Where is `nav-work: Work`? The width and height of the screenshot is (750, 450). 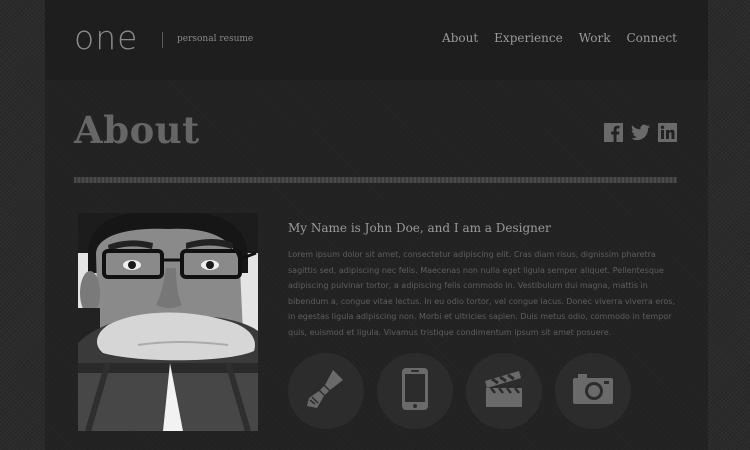
nav-work: Work is located at coordinates (595, 38).